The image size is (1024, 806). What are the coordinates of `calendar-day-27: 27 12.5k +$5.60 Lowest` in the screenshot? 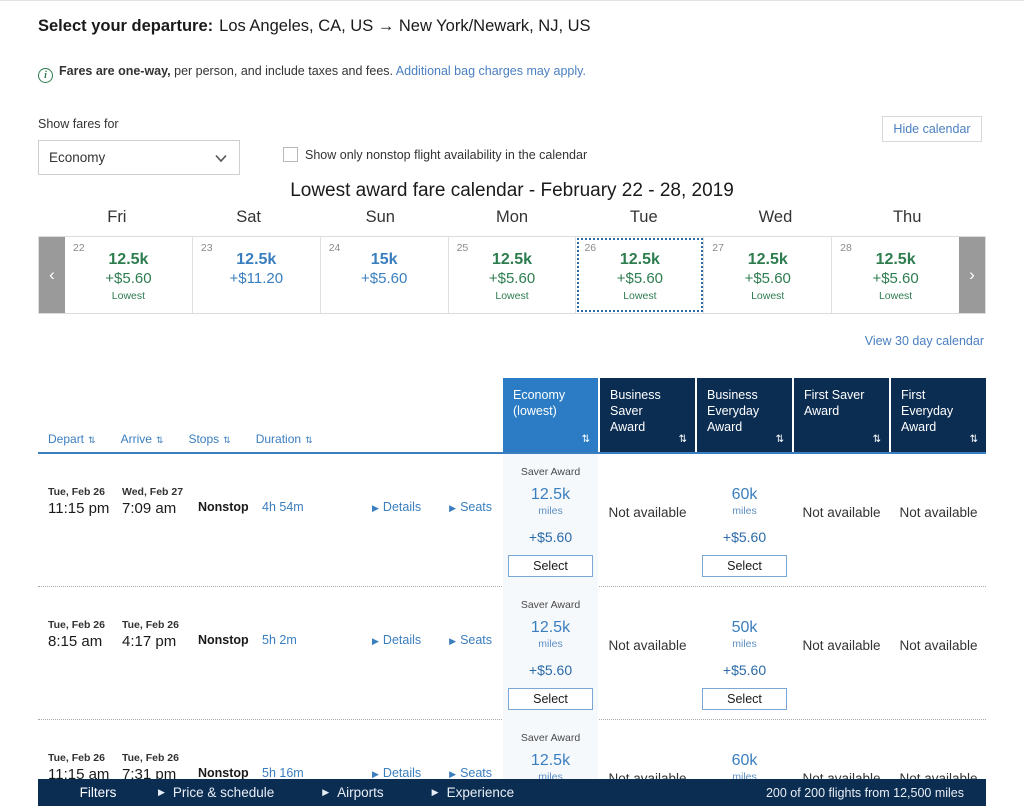 It's located at (768, 275).